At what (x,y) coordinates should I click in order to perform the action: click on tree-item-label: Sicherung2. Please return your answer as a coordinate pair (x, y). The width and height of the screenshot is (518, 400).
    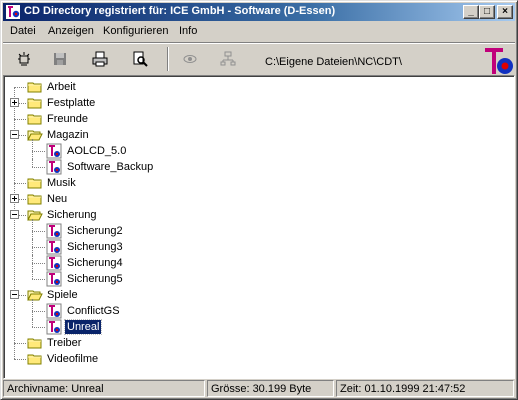
    Looking at the image, I should click on (95, 231).